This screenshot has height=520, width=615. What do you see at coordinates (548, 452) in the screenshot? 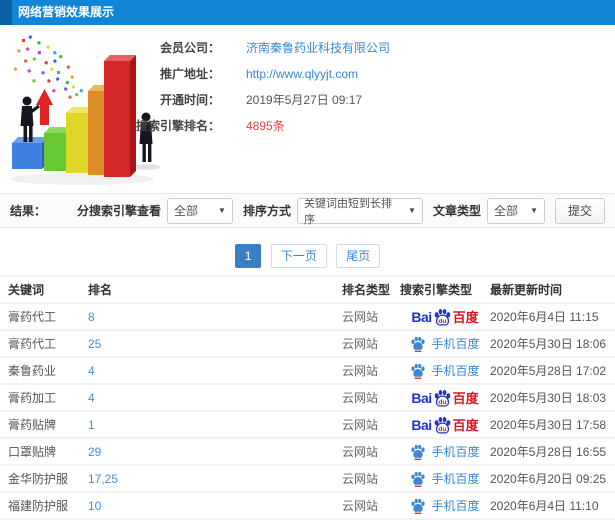
I see `updated-cell: 2020年5月28日 16:55` at bounding box center [548, 452].